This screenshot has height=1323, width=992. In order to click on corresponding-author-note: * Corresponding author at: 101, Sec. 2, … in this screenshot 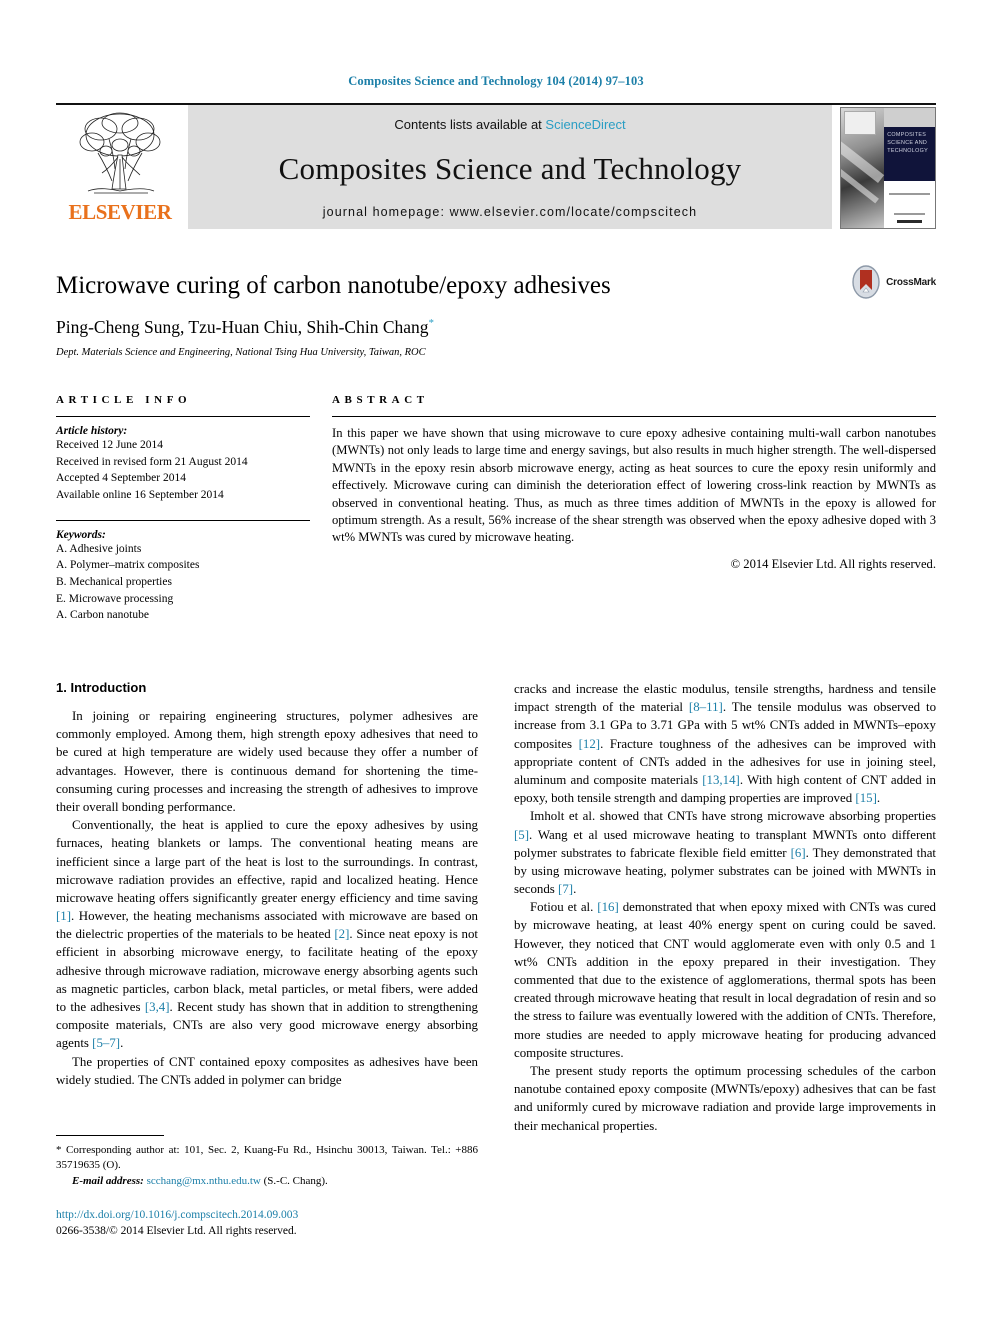, I will do `click(267, 1158)`.